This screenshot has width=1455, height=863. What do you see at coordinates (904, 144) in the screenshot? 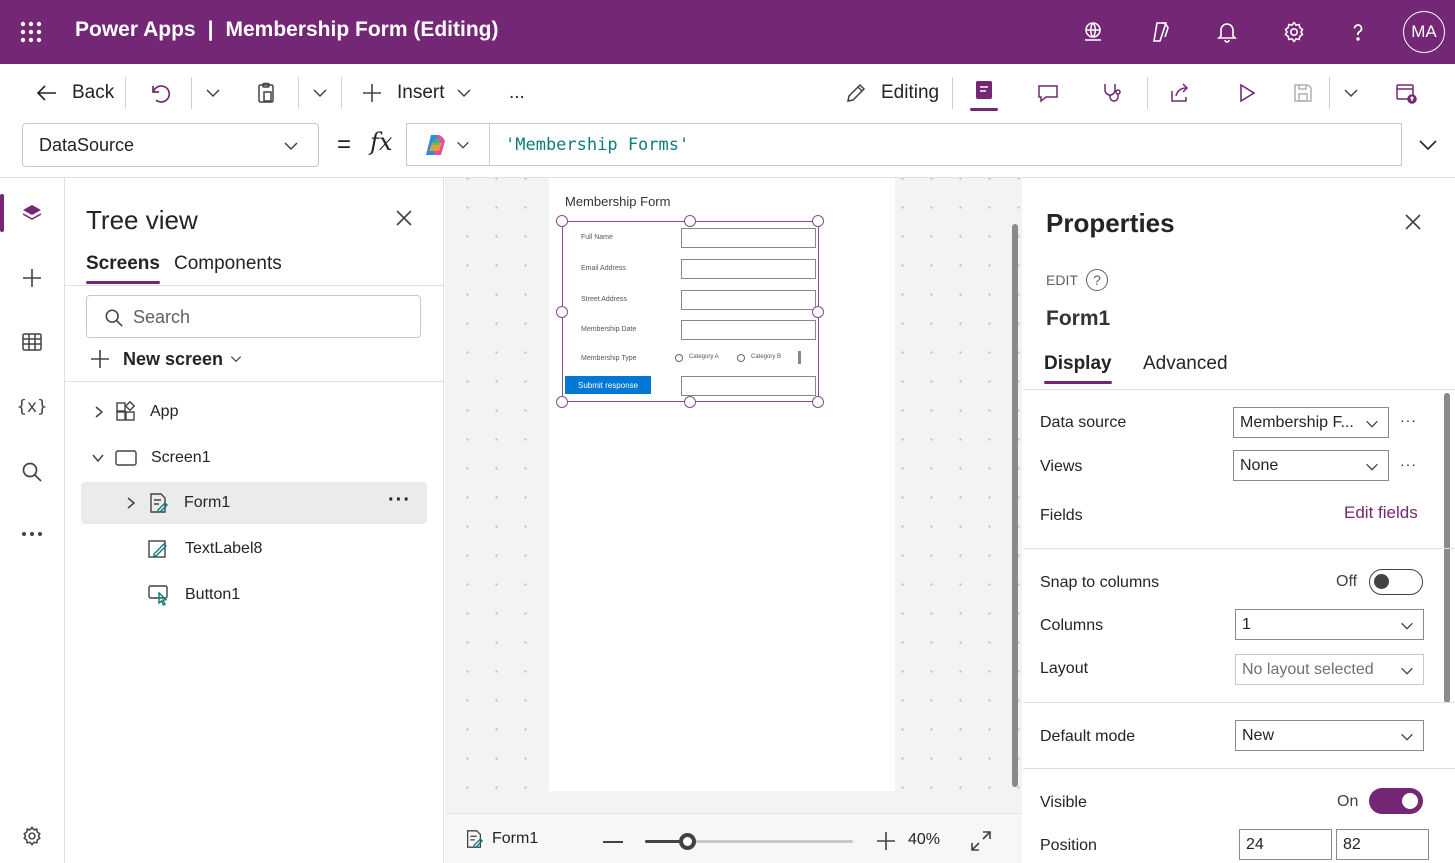
I see `formula-input: 'Membership Forms'` at bounding box center [904, 144].